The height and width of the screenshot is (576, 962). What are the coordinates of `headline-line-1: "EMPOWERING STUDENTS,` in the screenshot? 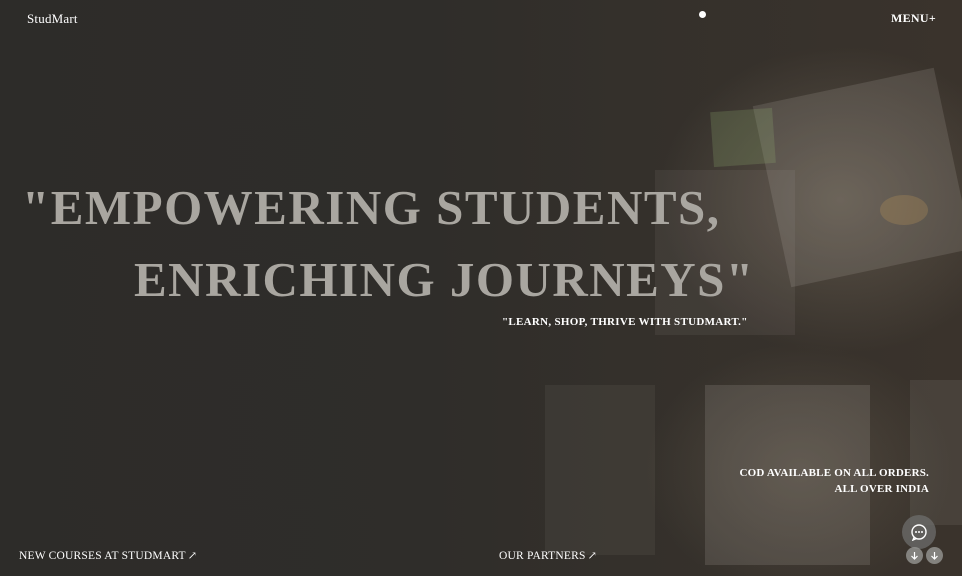 It's located at (371, 207).